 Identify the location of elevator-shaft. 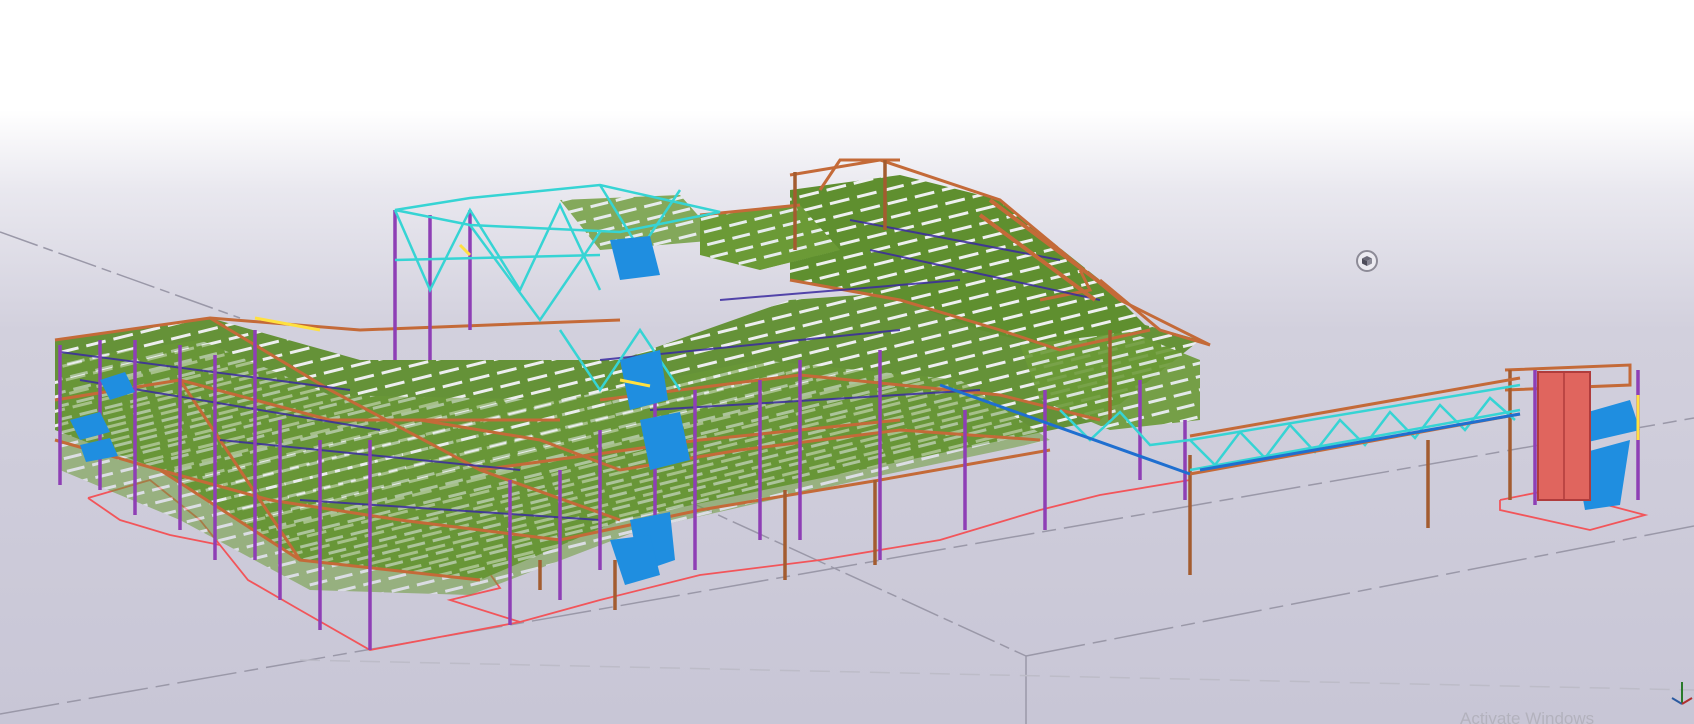
(1564, 436).